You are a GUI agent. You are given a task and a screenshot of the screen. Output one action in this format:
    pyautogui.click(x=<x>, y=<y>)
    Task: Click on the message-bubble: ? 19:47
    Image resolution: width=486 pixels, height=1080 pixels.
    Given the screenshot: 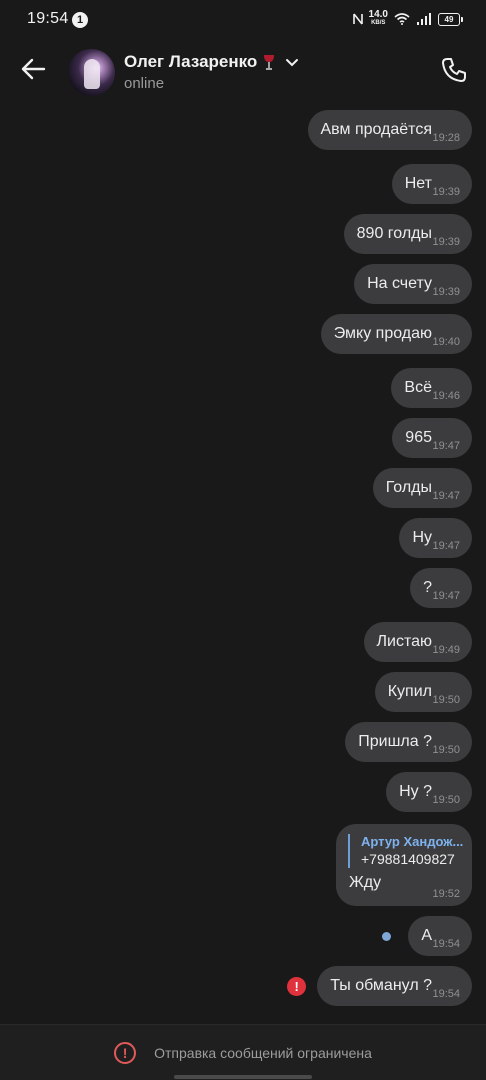 What is the action you would take?
    pyautogui.click(x=441, y=588)
    